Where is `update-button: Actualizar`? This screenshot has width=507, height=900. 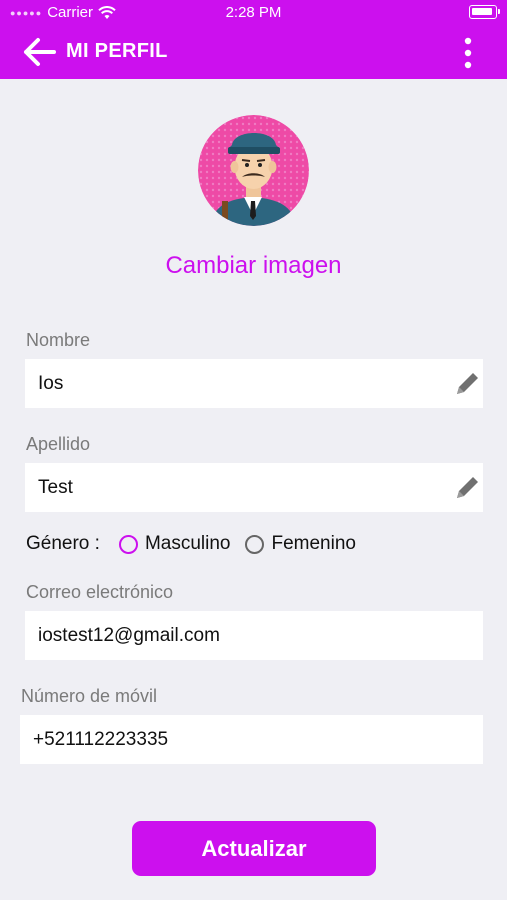 update-button: Actualizar is located at coordinates (254, 848).